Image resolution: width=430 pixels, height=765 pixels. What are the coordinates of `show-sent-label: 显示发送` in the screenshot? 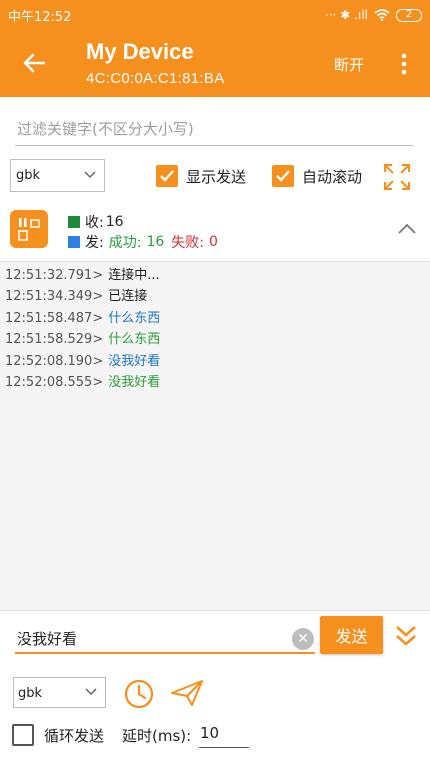 It's located at (216, 176).